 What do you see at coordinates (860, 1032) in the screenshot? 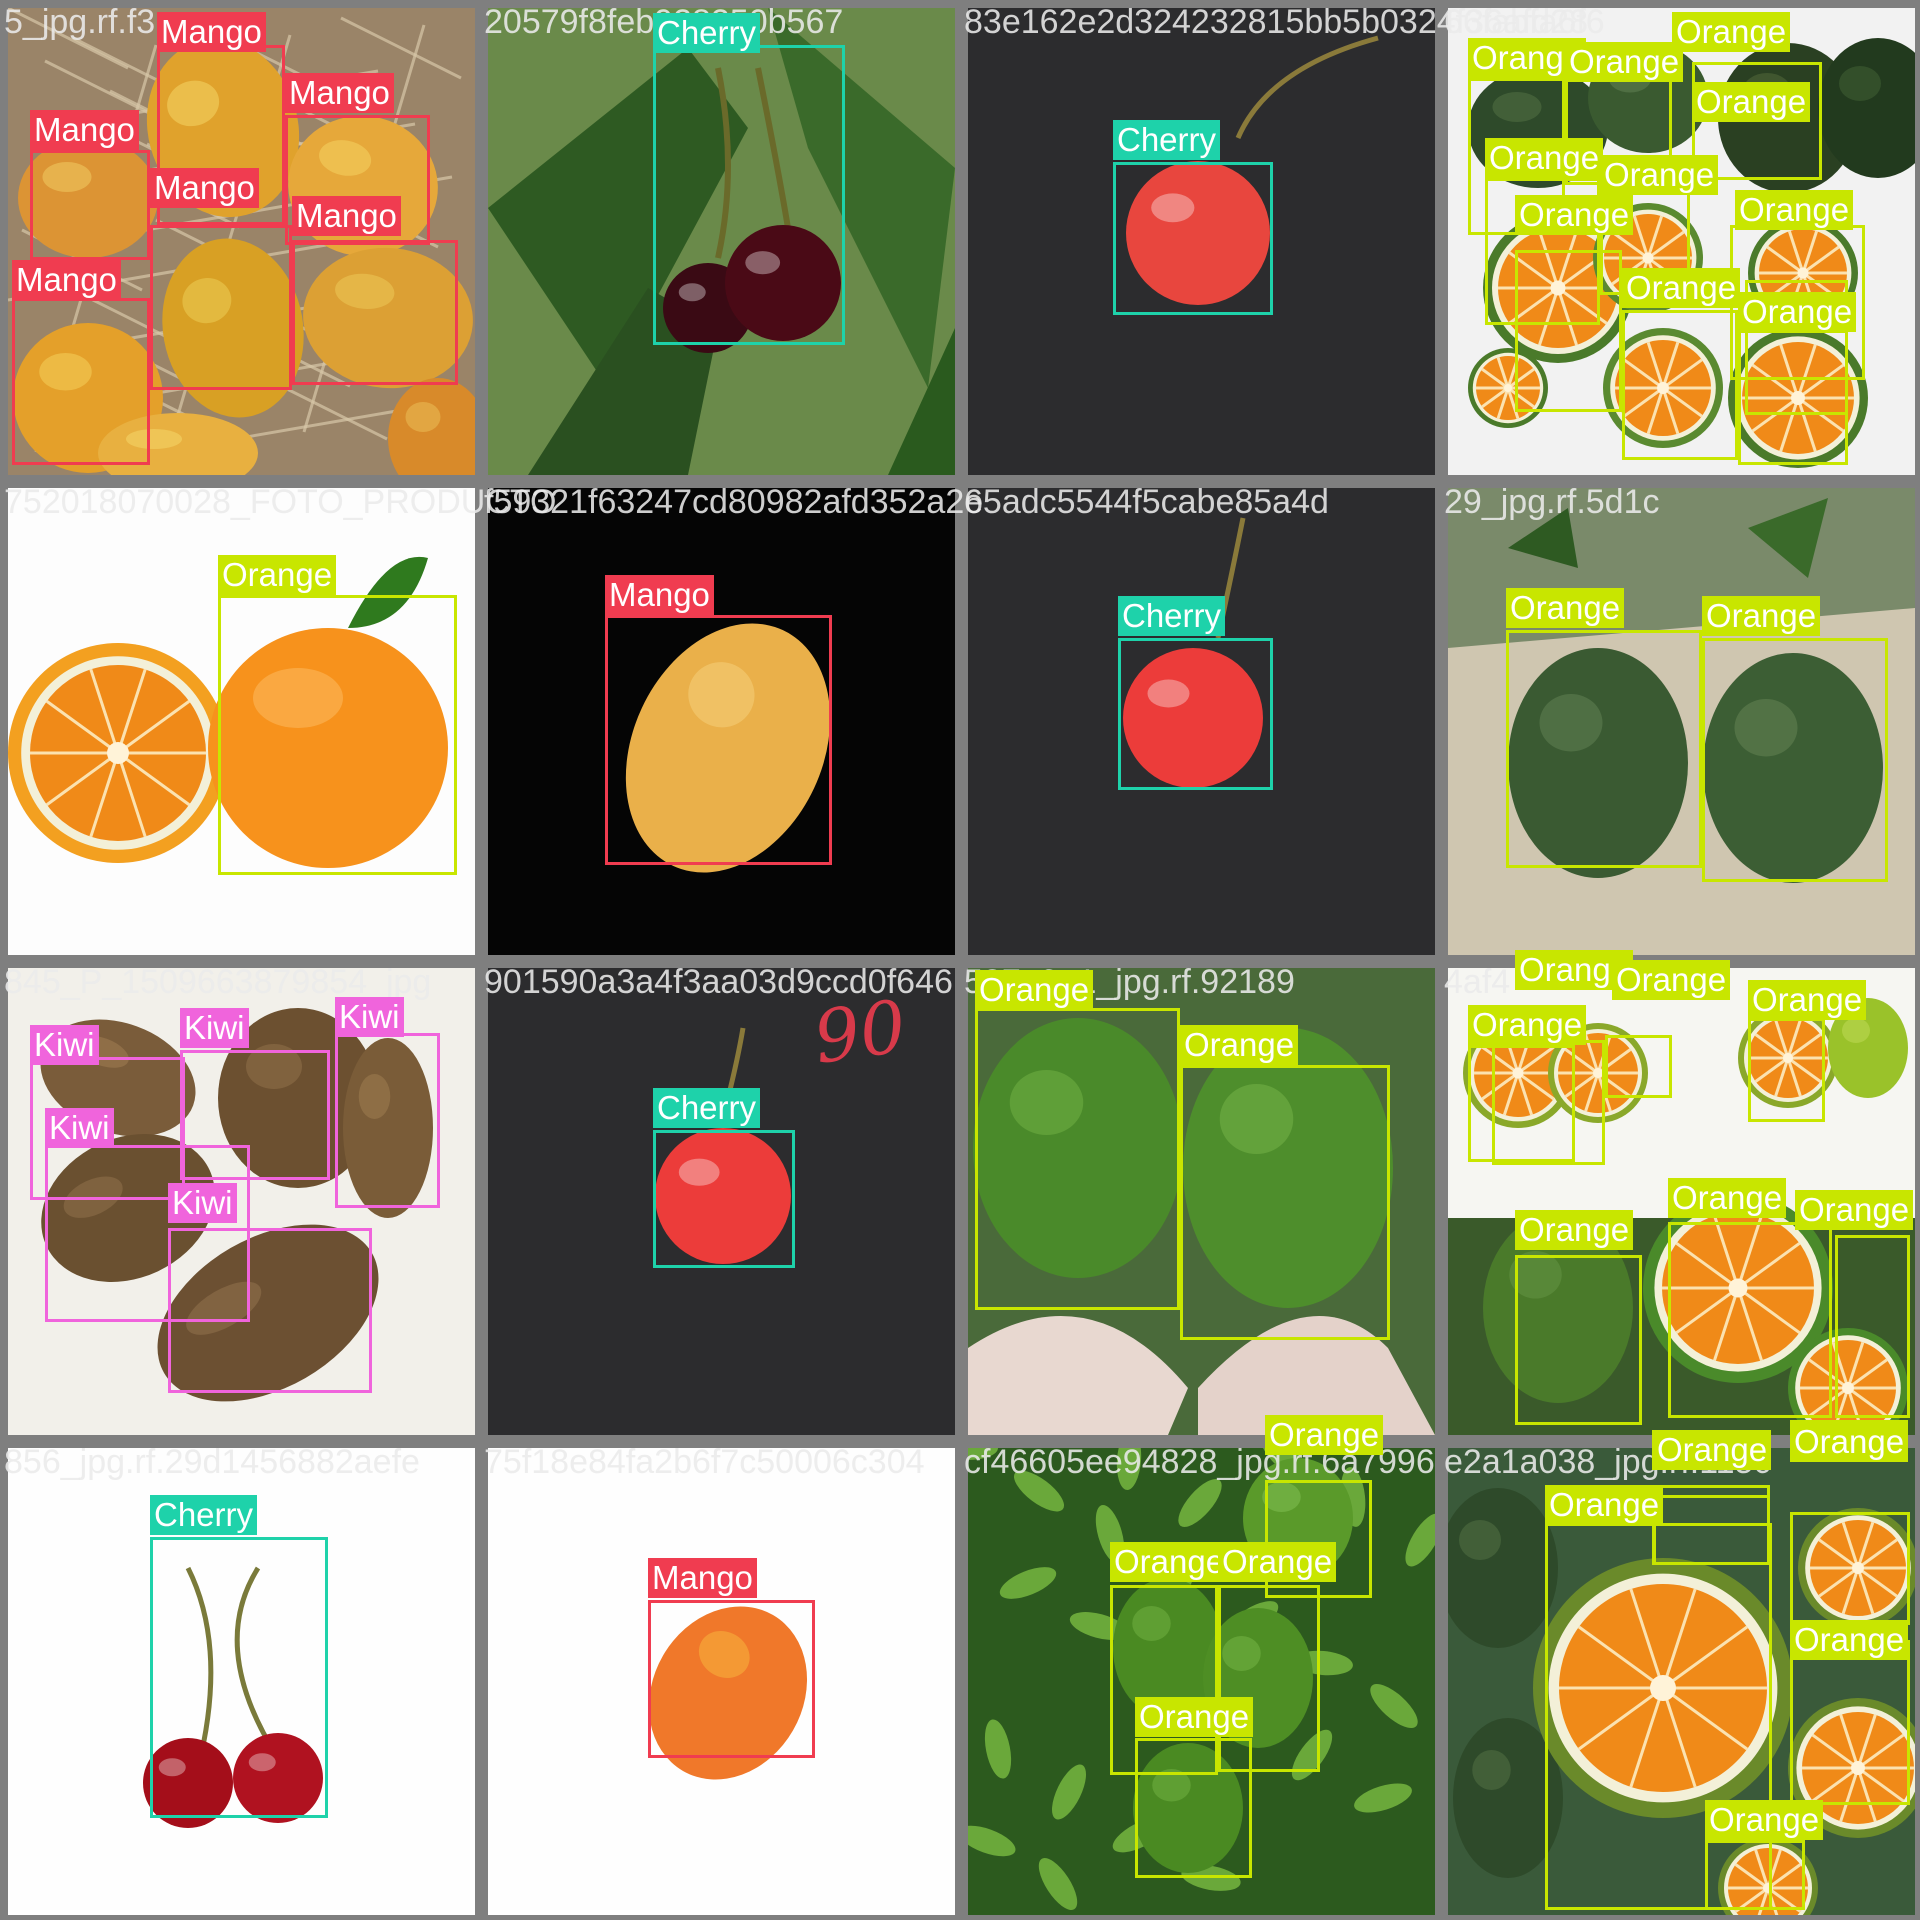
I see `handwritten-annotation: 90` at bounding box center [860, 1032].